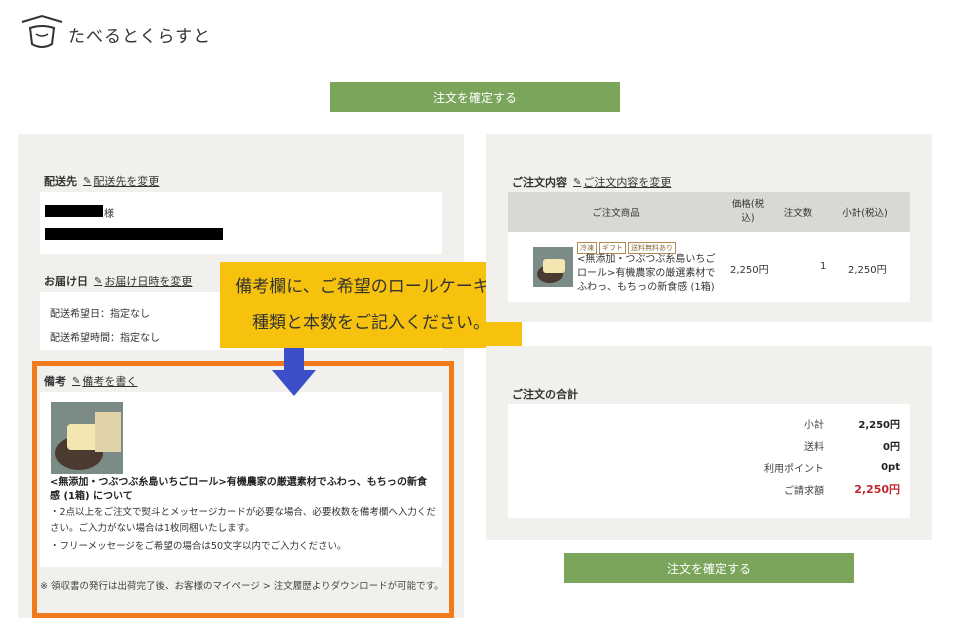 The image size is (960, 618). I want to click on header-qty: 注文数, so click(798, 213).